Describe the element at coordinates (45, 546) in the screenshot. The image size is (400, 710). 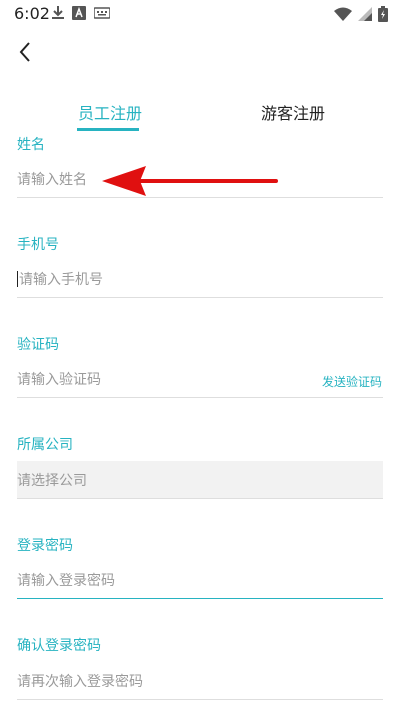
I see `password-label: 登录密码` at that location.